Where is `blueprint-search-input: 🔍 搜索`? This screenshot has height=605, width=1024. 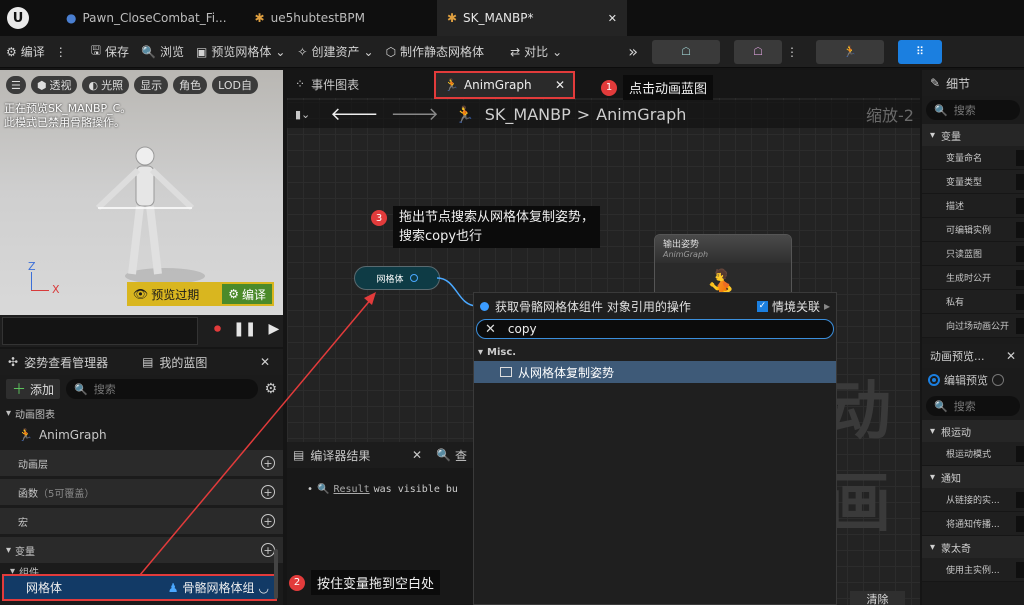 blueprint-search-input: 🔍 搜索 is located at coordinates (162, 389).